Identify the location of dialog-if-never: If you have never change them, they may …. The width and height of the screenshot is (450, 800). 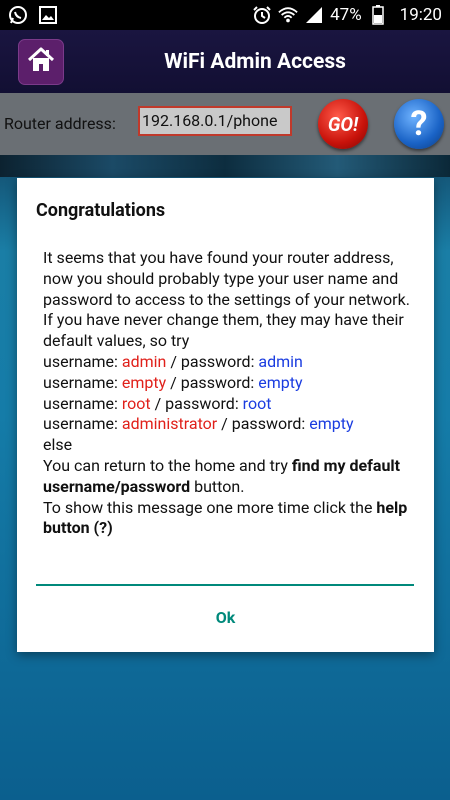
(223, 330).